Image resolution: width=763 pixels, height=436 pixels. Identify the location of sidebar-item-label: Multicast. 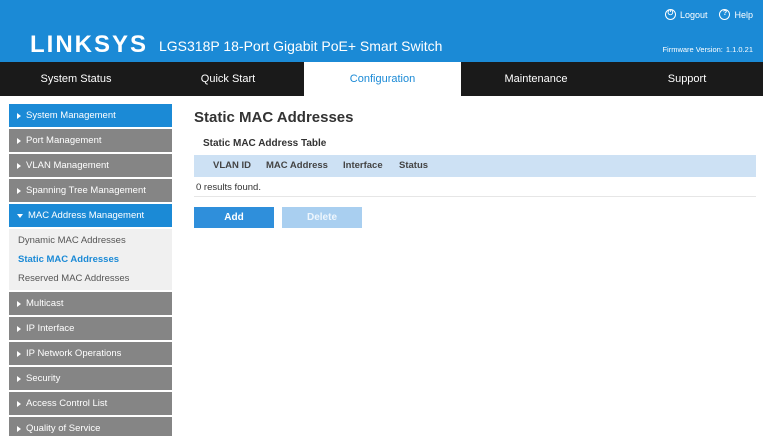
(45, 303).